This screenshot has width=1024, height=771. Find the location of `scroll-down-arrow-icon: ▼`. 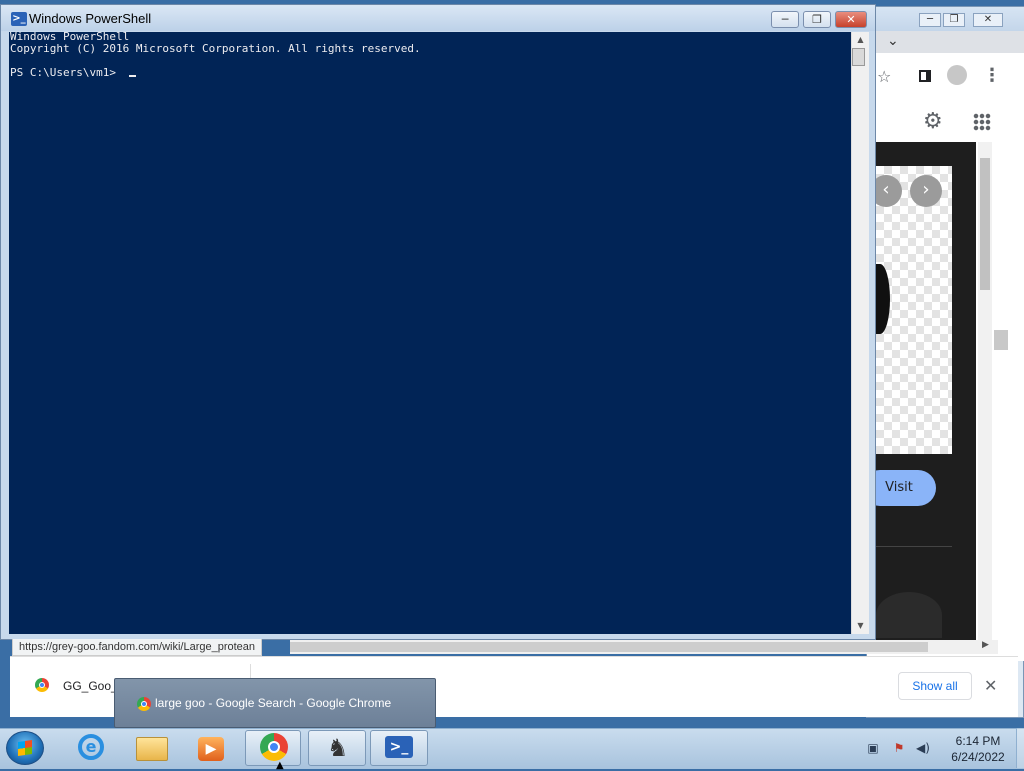

scroll-down-arrow-icon: ▼ is located at coordinates (860, 626).